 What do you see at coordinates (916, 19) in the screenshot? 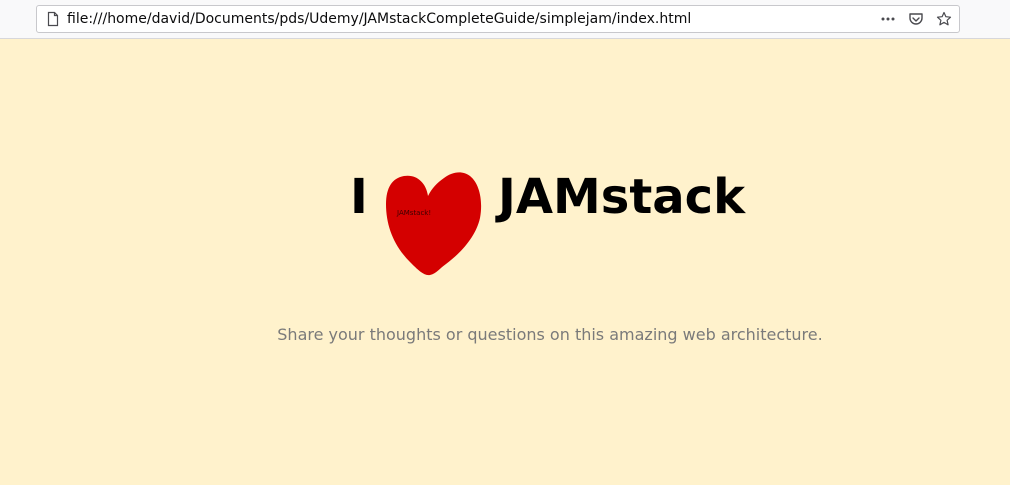
I see `pocket-icon` at bounding box center [916, 19].